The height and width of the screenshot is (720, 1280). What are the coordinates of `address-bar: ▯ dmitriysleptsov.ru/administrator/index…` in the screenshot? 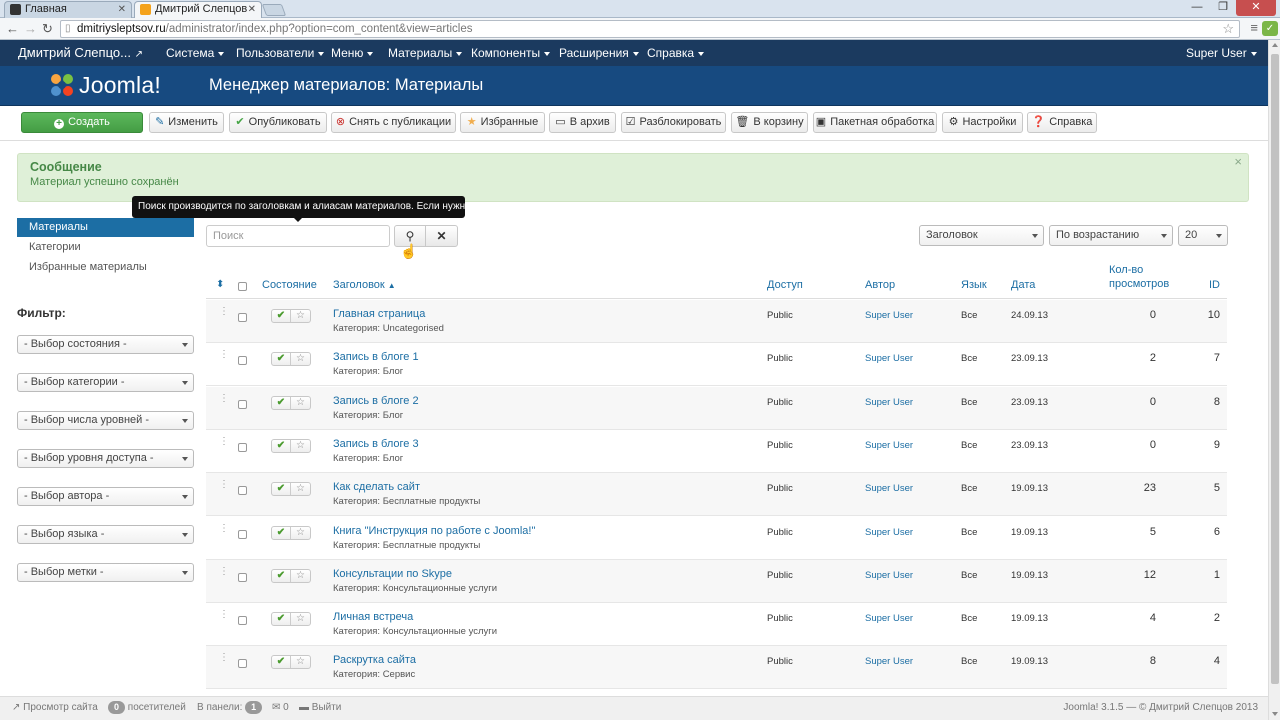 It's located at (650, 29).